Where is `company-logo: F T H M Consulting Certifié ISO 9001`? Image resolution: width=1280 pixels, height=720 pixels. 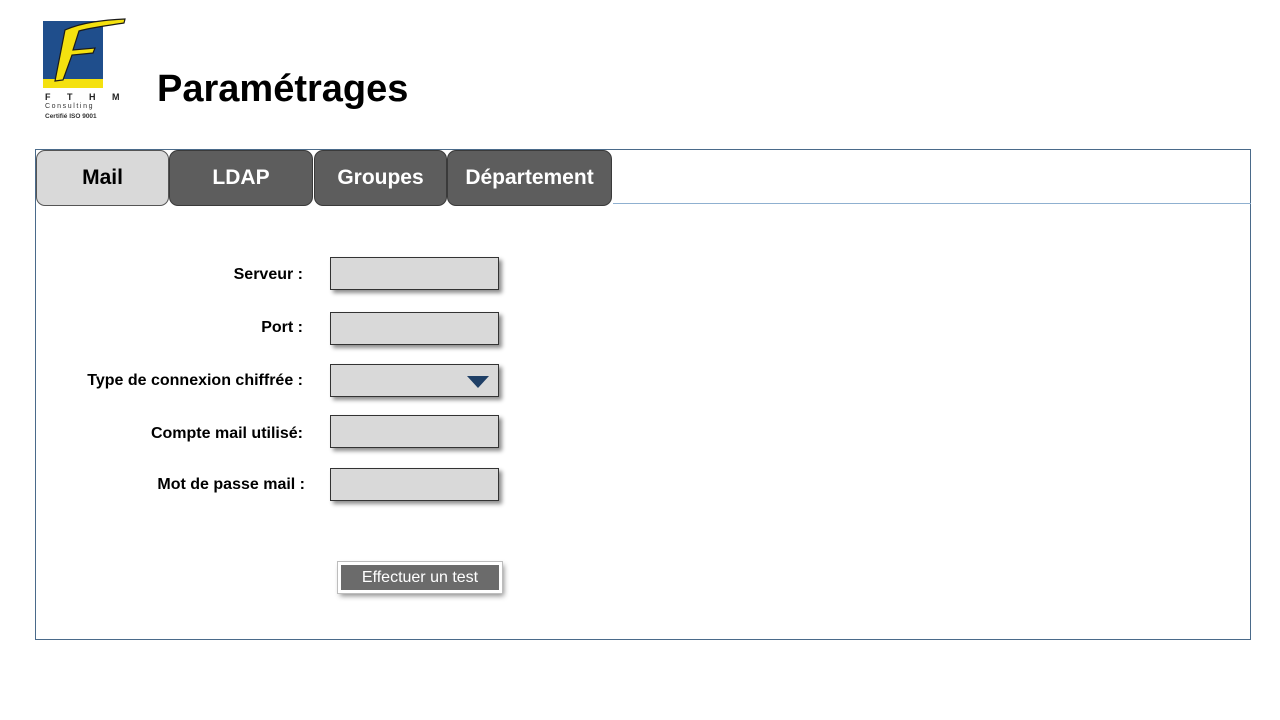 company-logo: F T H M Consulting Certifié ISO 9001 is located at coordinates (85, 71).